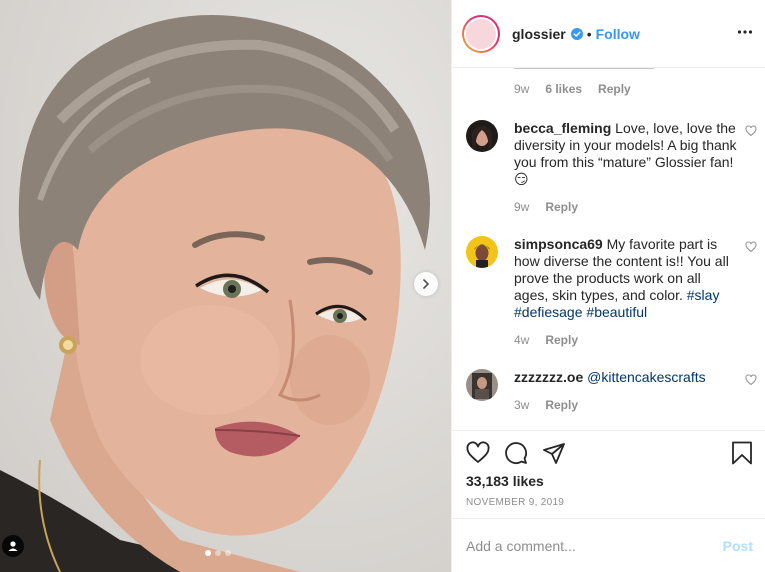  What do you see at coordinates (618, 34) in the screenshot?
I see `follow-button: Follow` at bounding box center [618, 34].